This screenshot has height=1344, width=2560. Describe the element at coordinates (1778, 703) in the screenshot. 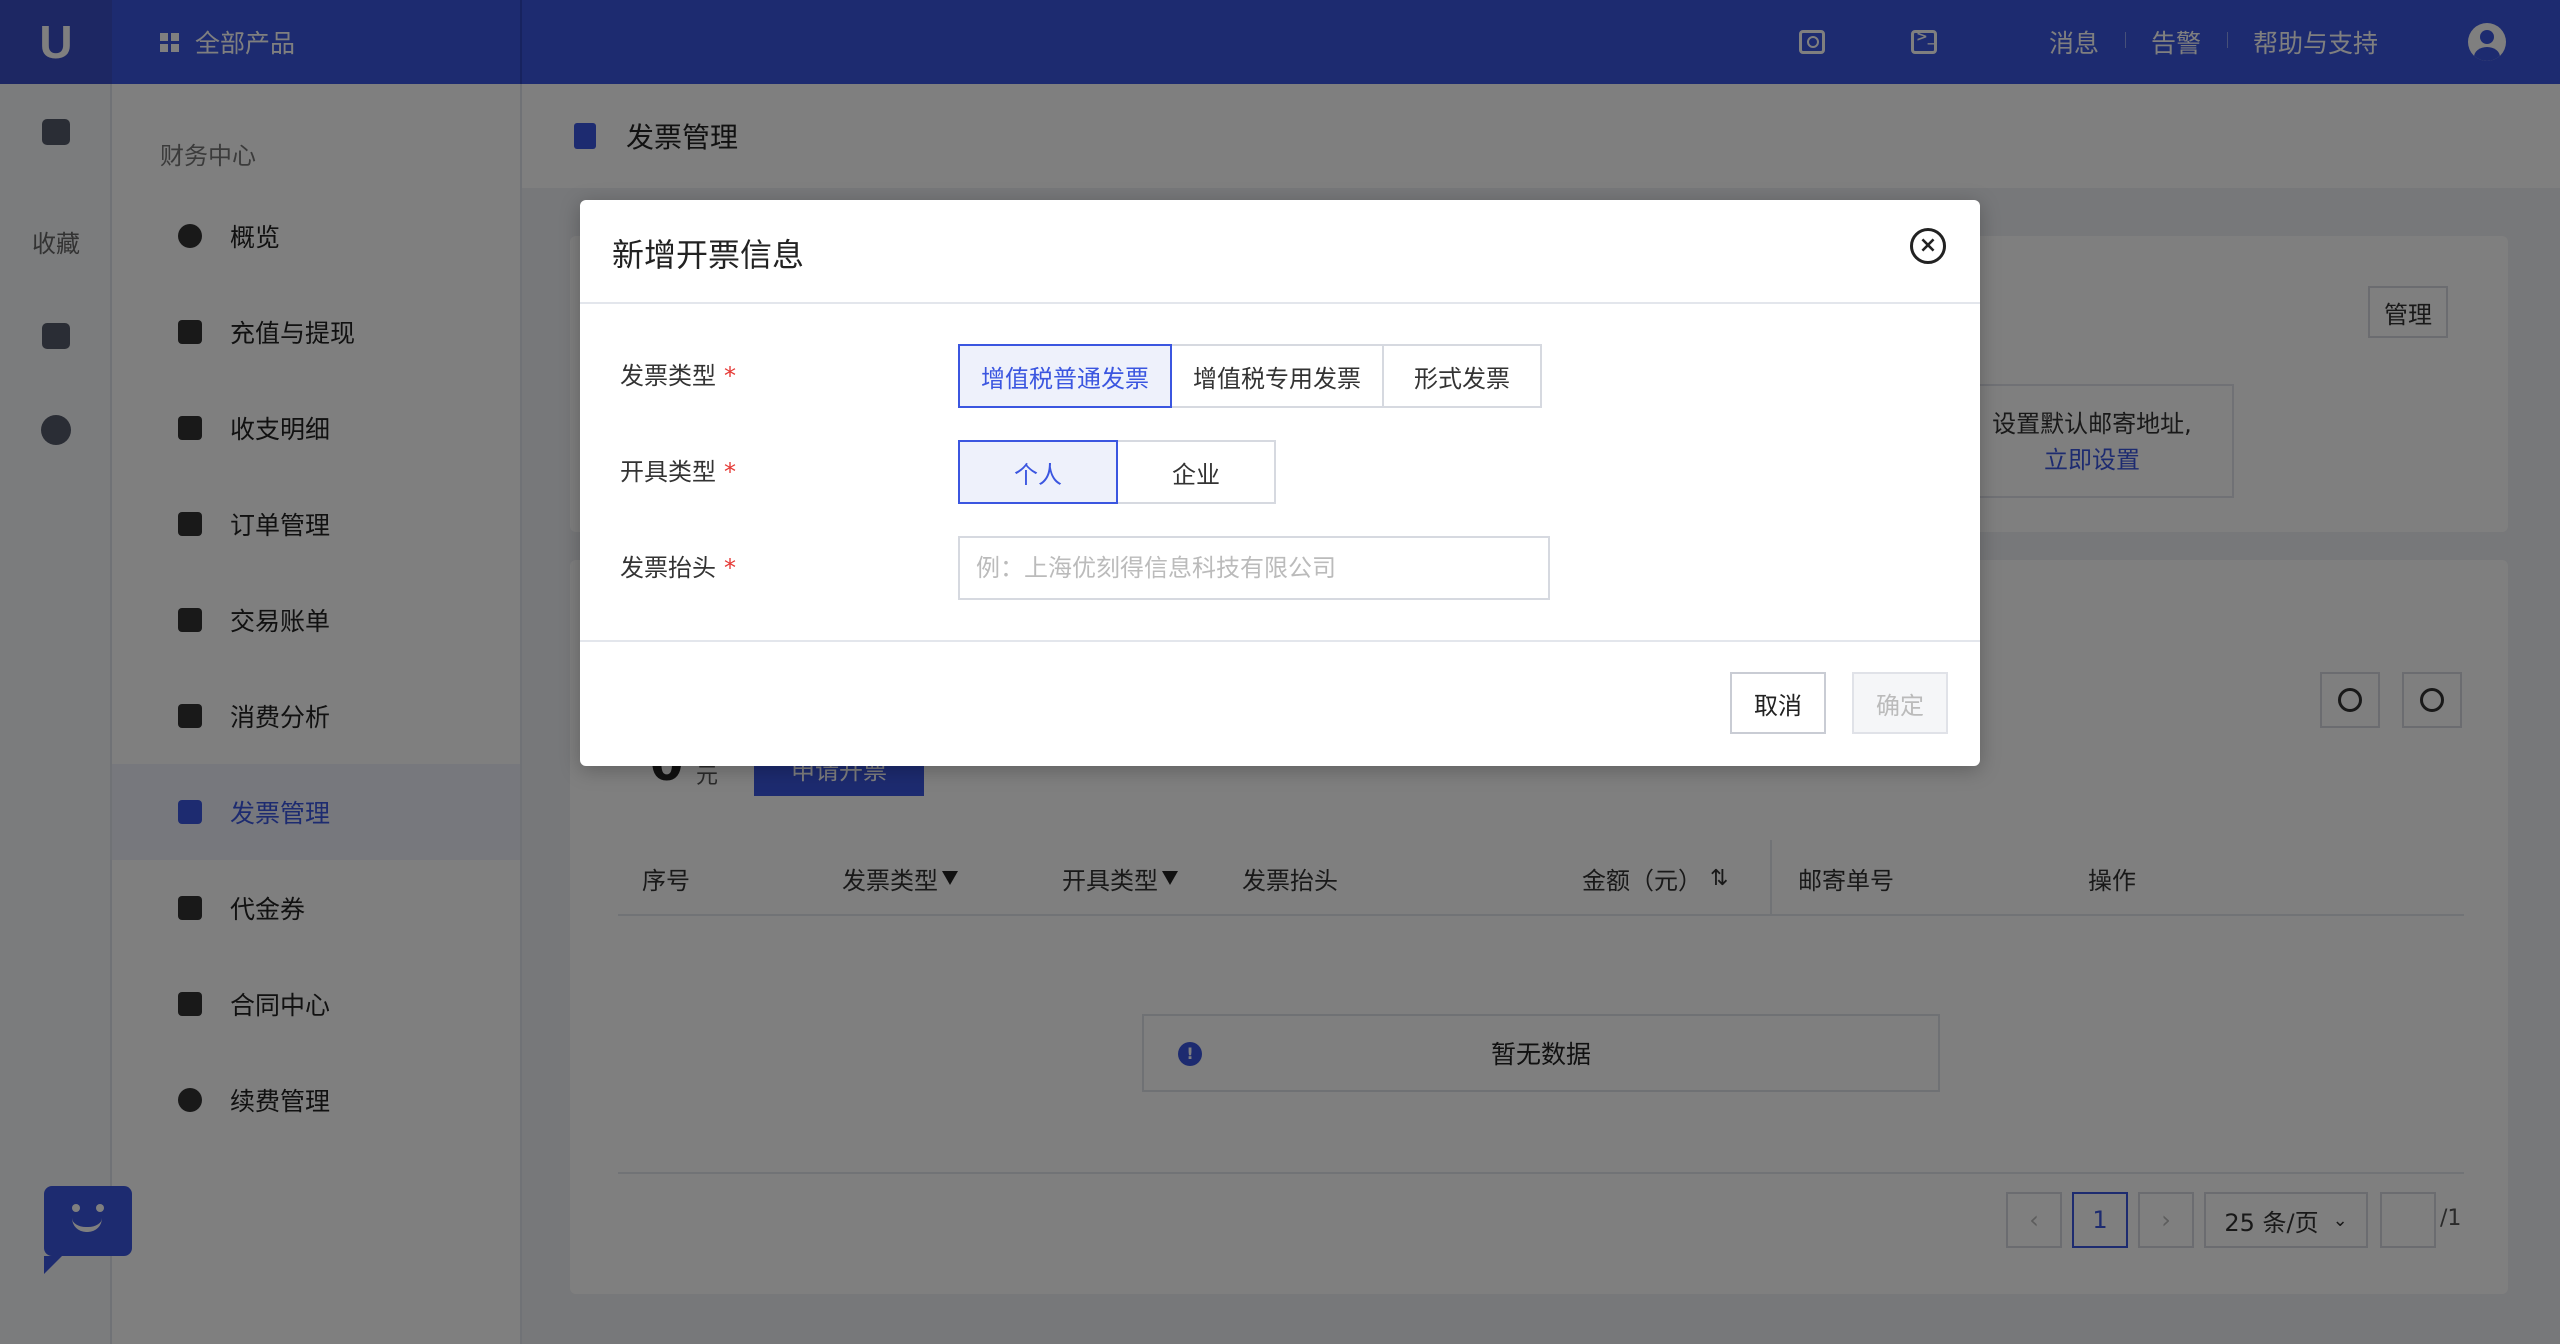

I see `cancel-button: 取消` at that location.